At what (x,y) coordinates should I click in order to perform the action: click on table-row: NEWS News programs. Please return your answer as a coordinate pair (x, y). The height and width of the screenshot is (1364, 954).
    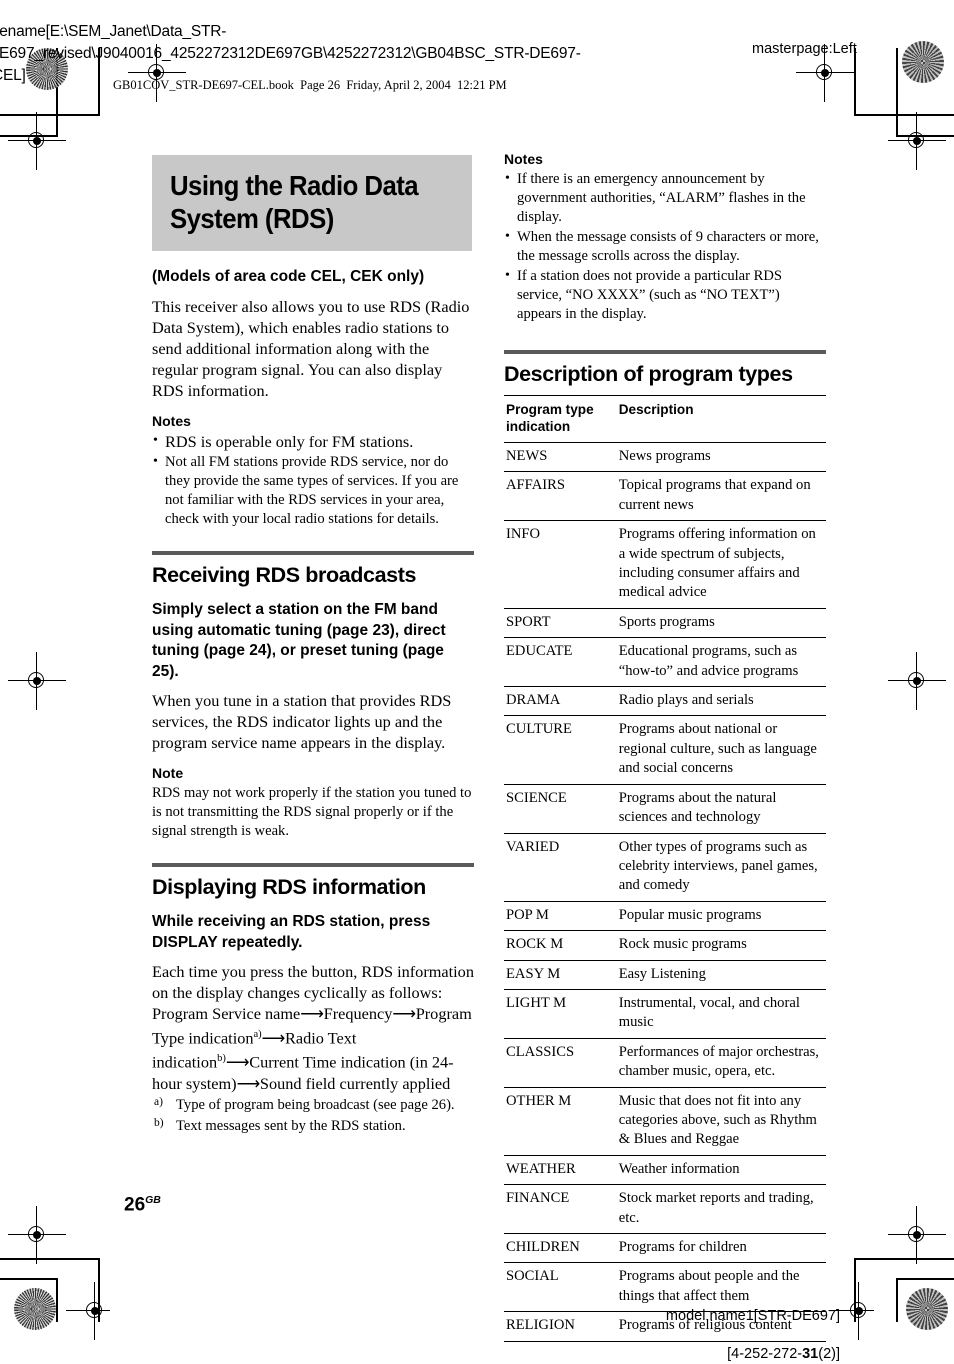
    Looking at the image, I should click on (665, 457).